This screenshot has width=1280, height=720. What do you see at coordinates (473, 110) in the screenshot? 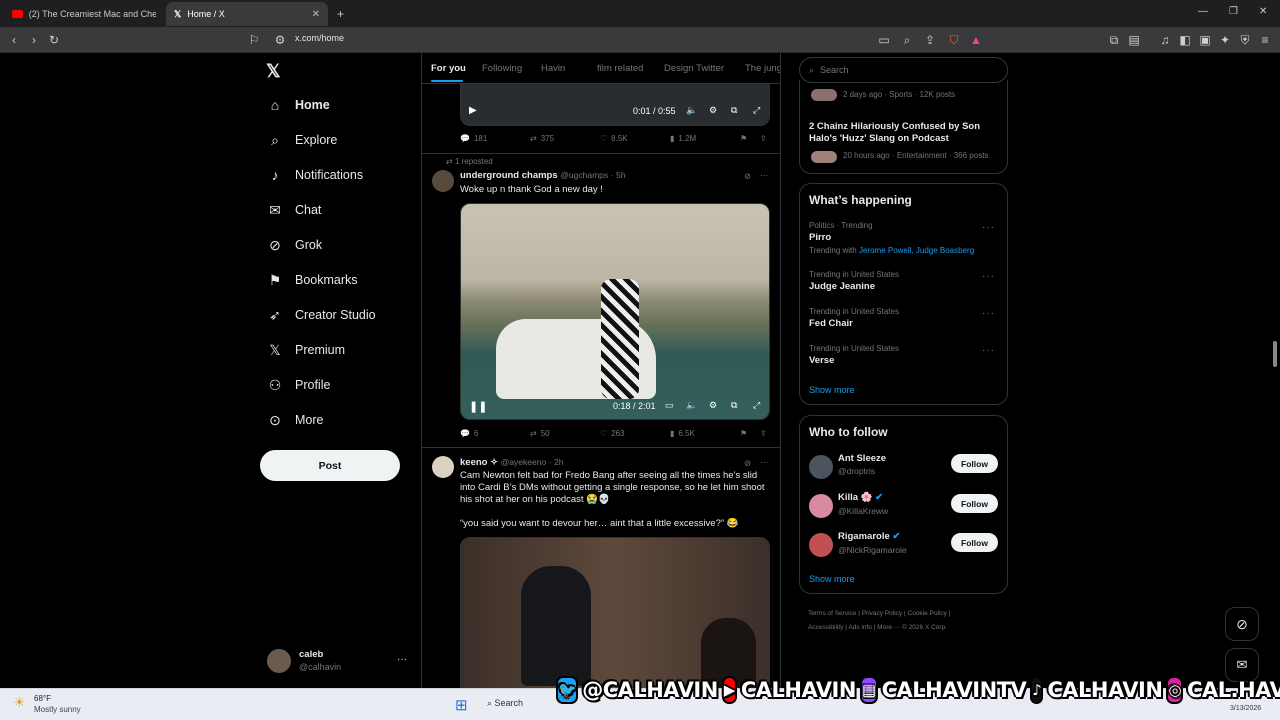
I see `play-icon: ▶` at bounding box center [473, 110].